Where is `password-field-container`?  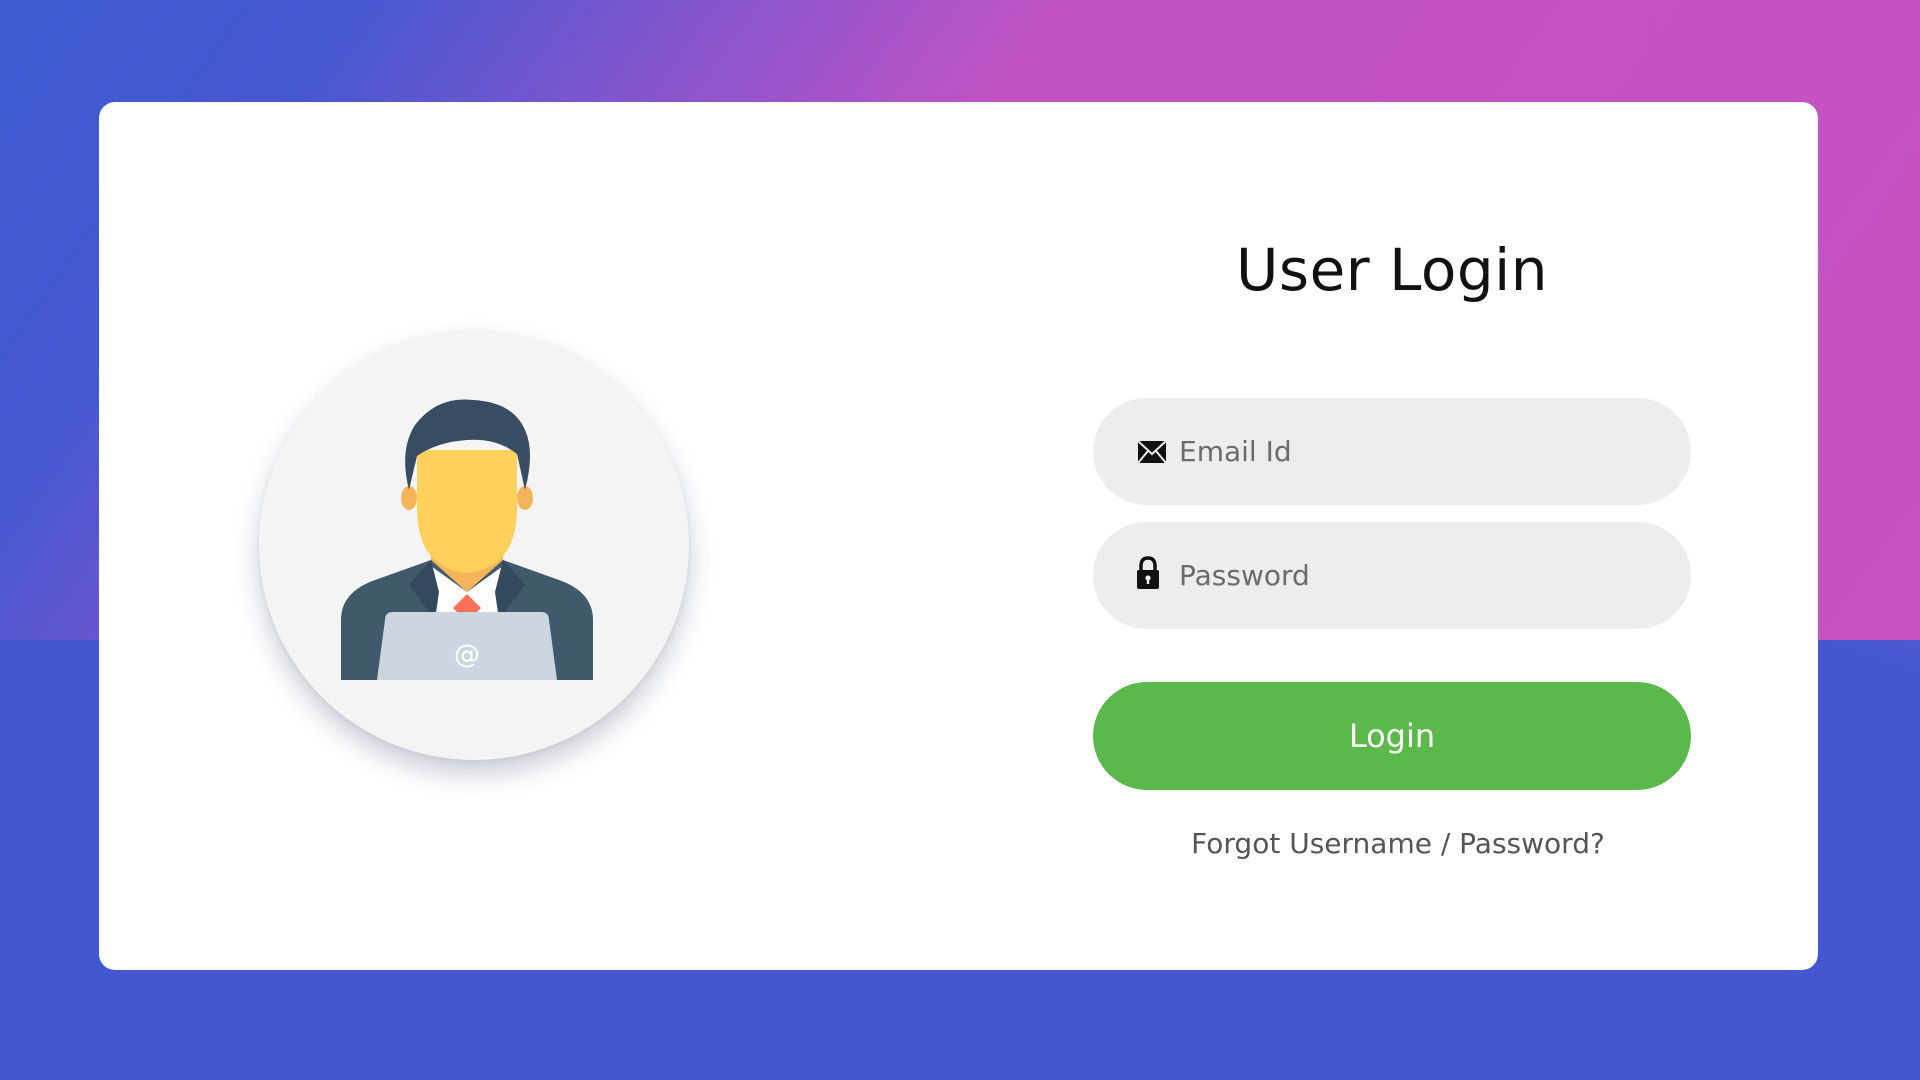
password-field-container is located at coordinates (1392, 575).